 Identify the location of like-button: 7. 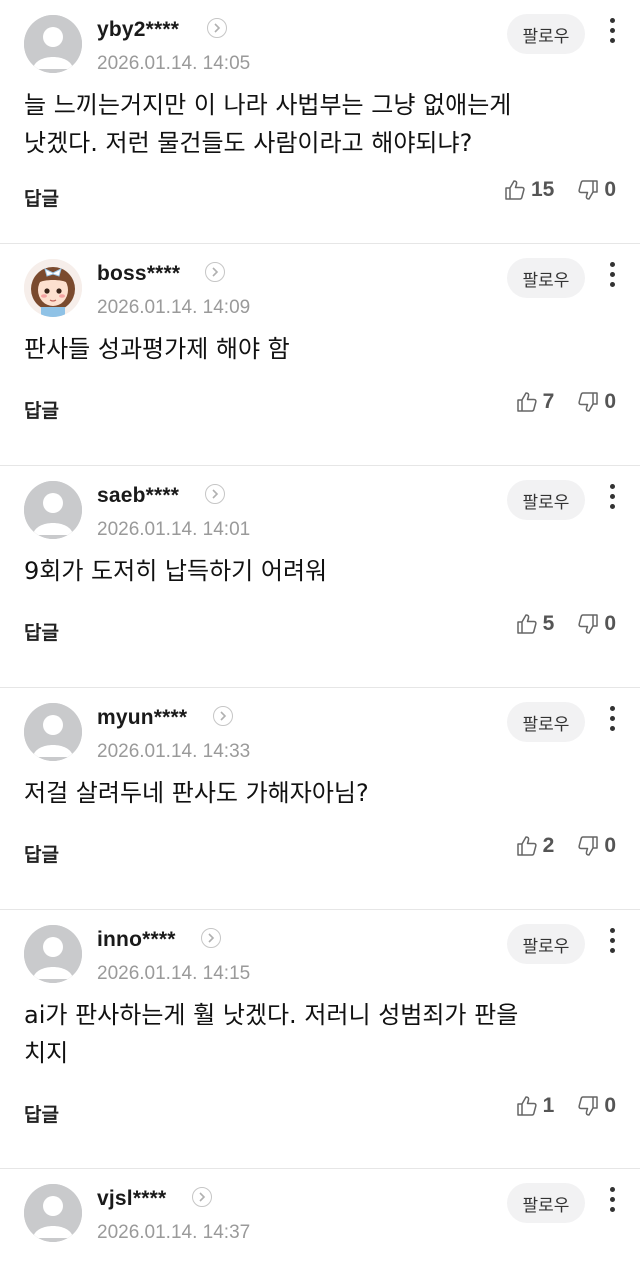
(535, 402).